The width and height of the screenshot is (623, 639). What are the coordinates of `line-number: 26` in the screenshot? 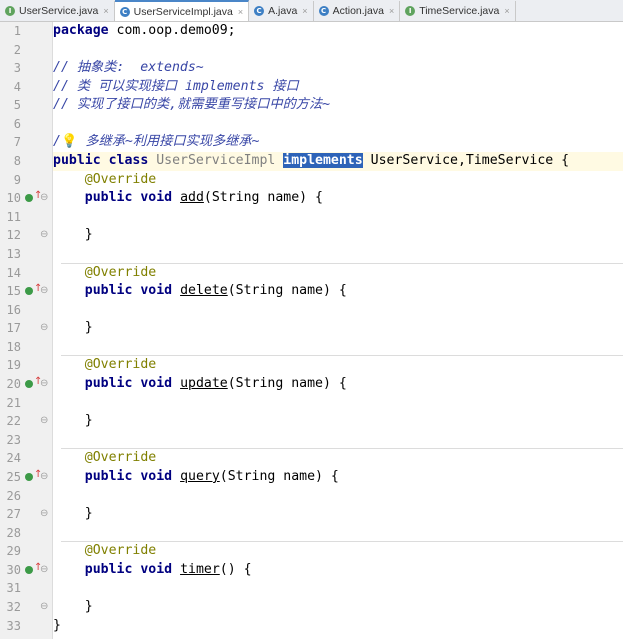 It's located at (13, 495).